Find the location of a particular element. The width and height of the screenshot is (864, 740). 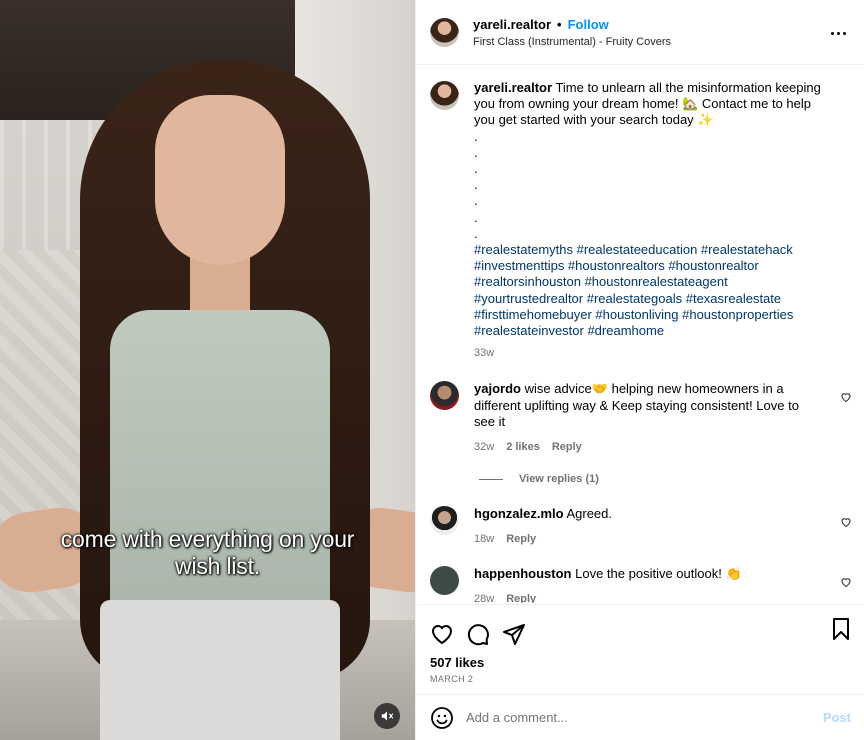

caption-time: 33w is located at coordinates (654, 353).